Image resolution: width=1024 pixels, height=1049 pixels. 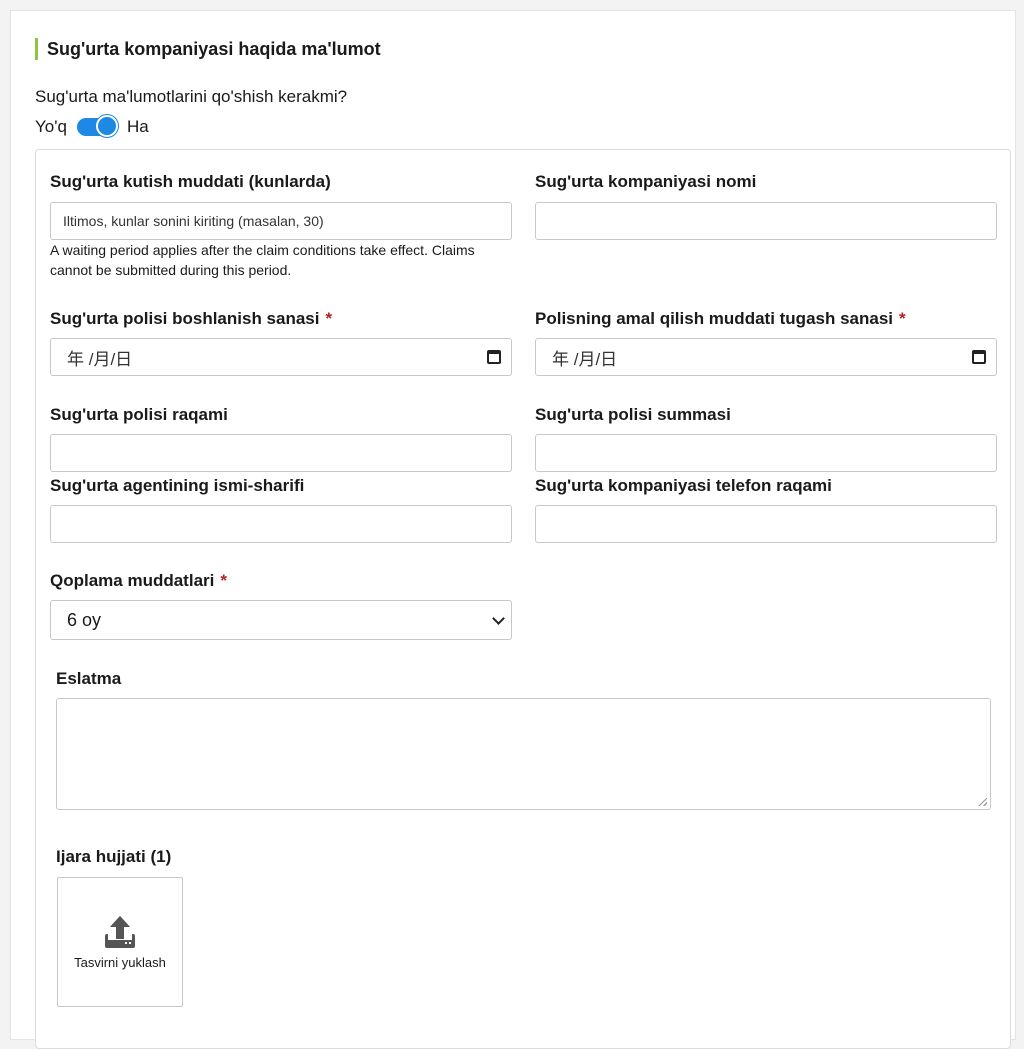 I want to click on upload-image-text: Tasvirni yuklash, so click(x=120, y=962).